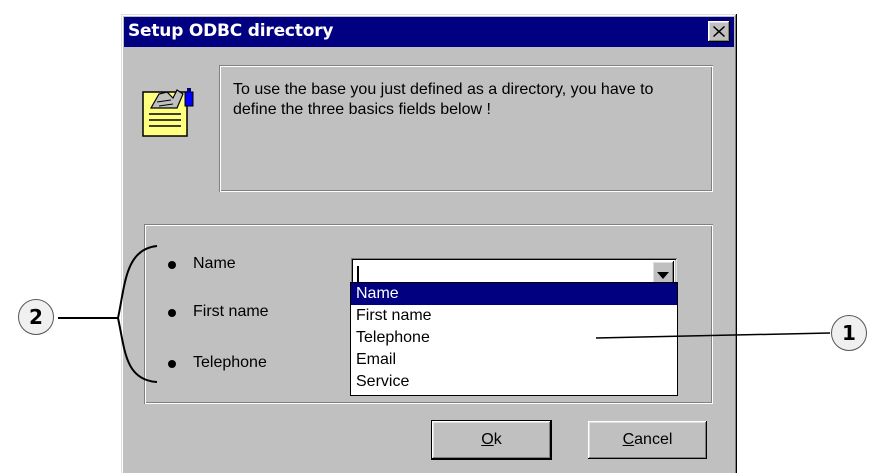 The width and height of the screenshot is (869, 473). I want to click on dropdown-option-name: Name, so click(514, 294).